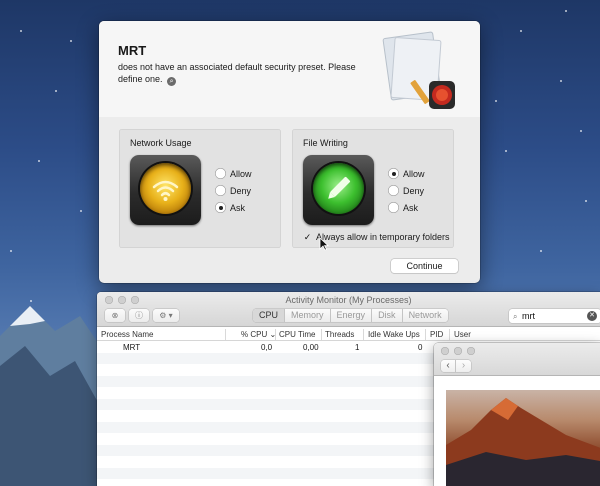 The height and width of the screenshot is (486, 600). I want to click on network-usage-panel: Network Usage Allow Deny Ask, so click(200, 188).